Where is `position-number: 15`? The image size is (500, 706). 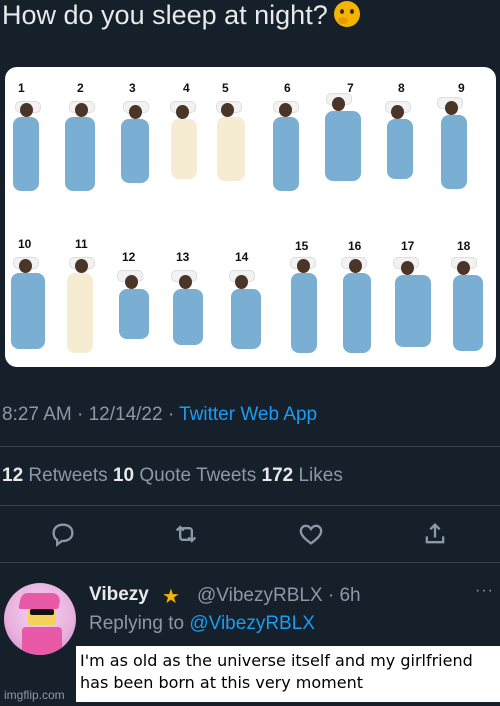 position-number: 15 is located at coordinates (302, 246).